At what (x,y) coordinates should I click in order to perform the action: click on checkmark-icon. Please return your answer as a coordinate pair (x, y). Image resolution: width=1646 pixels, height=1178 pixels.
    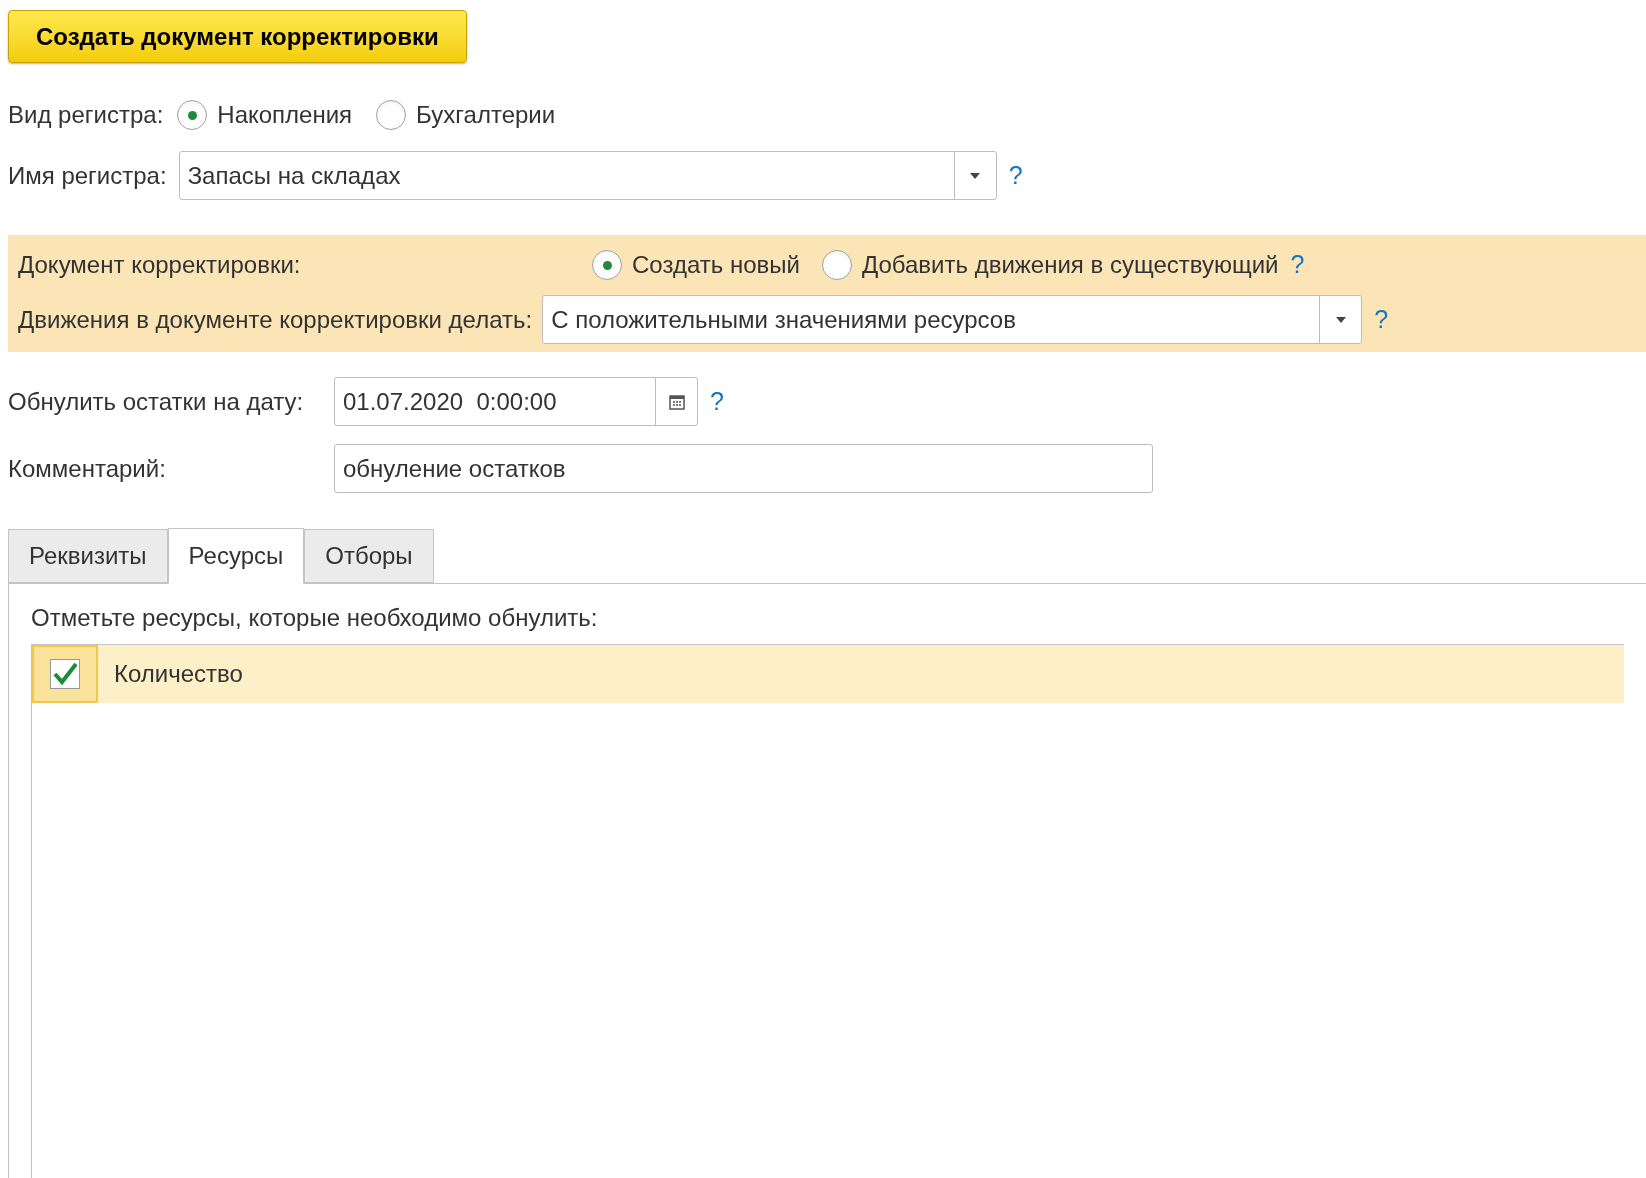
    Looking at the image, I should click on (65, 674).